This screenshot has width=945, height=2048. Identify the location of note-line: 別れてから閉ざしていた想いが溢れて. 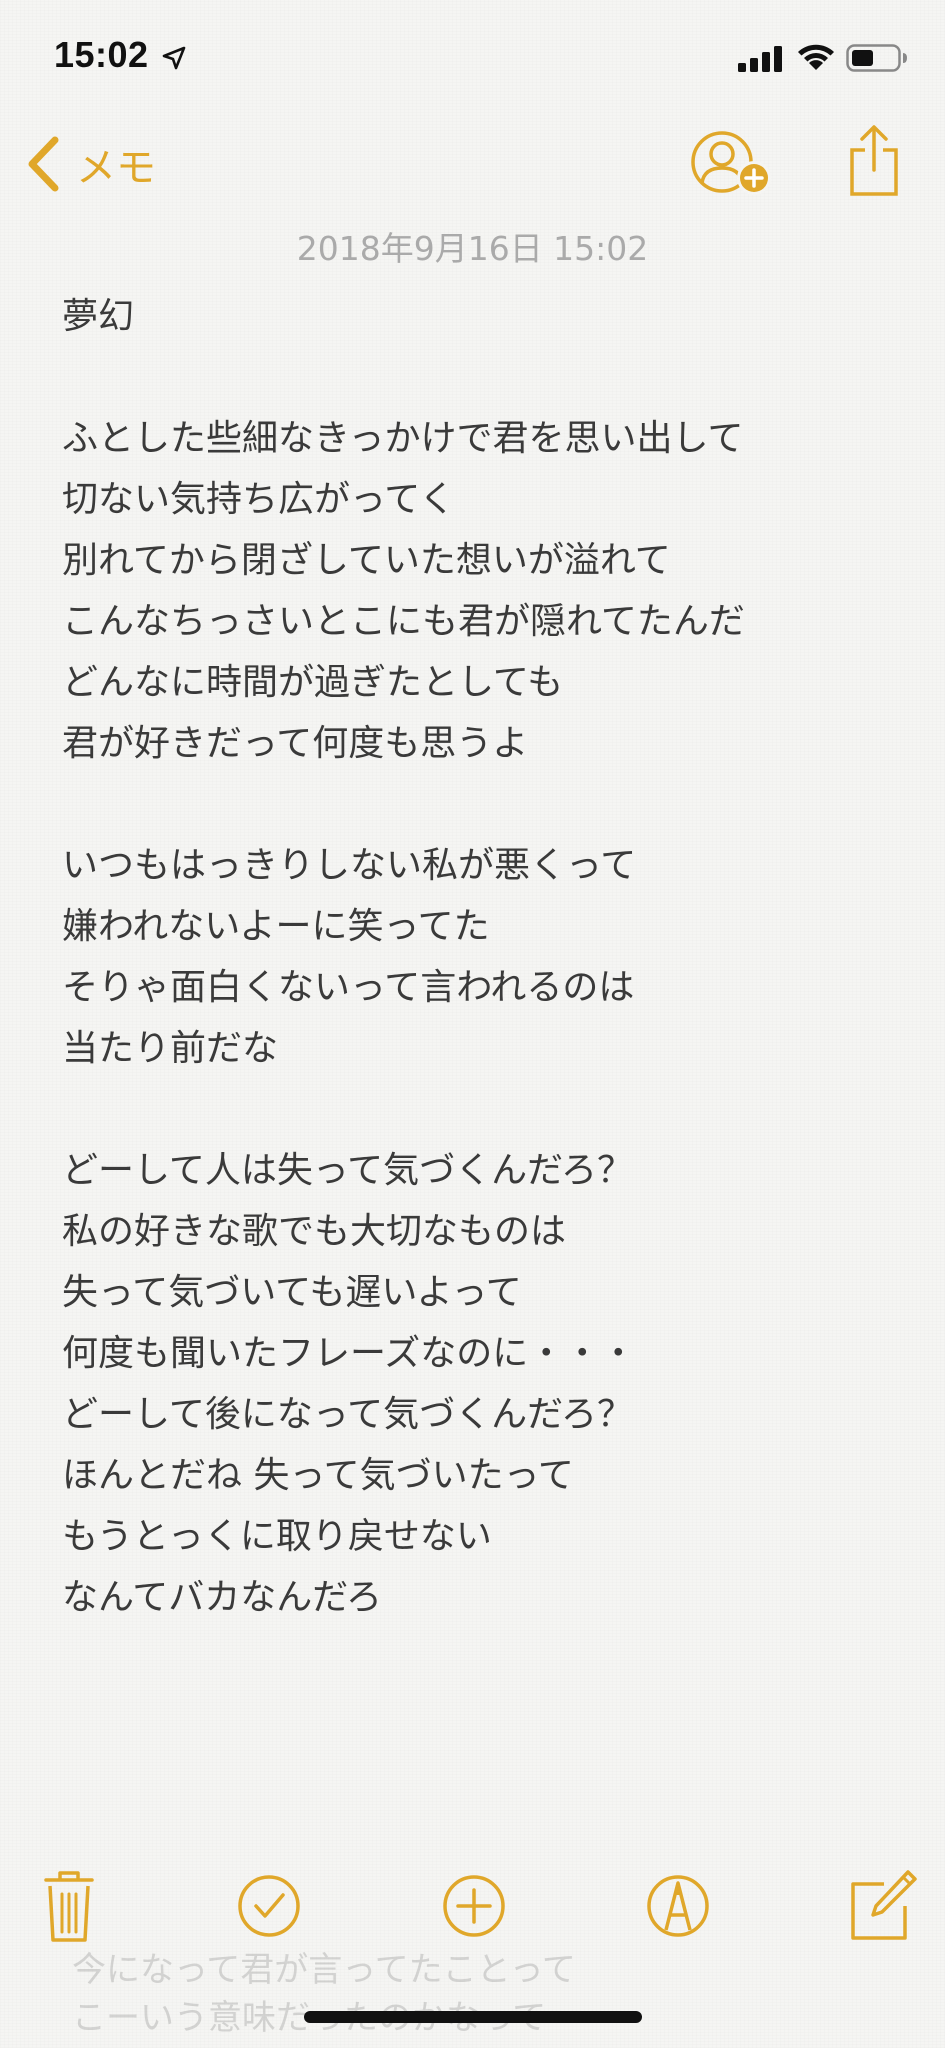
(366, 560).